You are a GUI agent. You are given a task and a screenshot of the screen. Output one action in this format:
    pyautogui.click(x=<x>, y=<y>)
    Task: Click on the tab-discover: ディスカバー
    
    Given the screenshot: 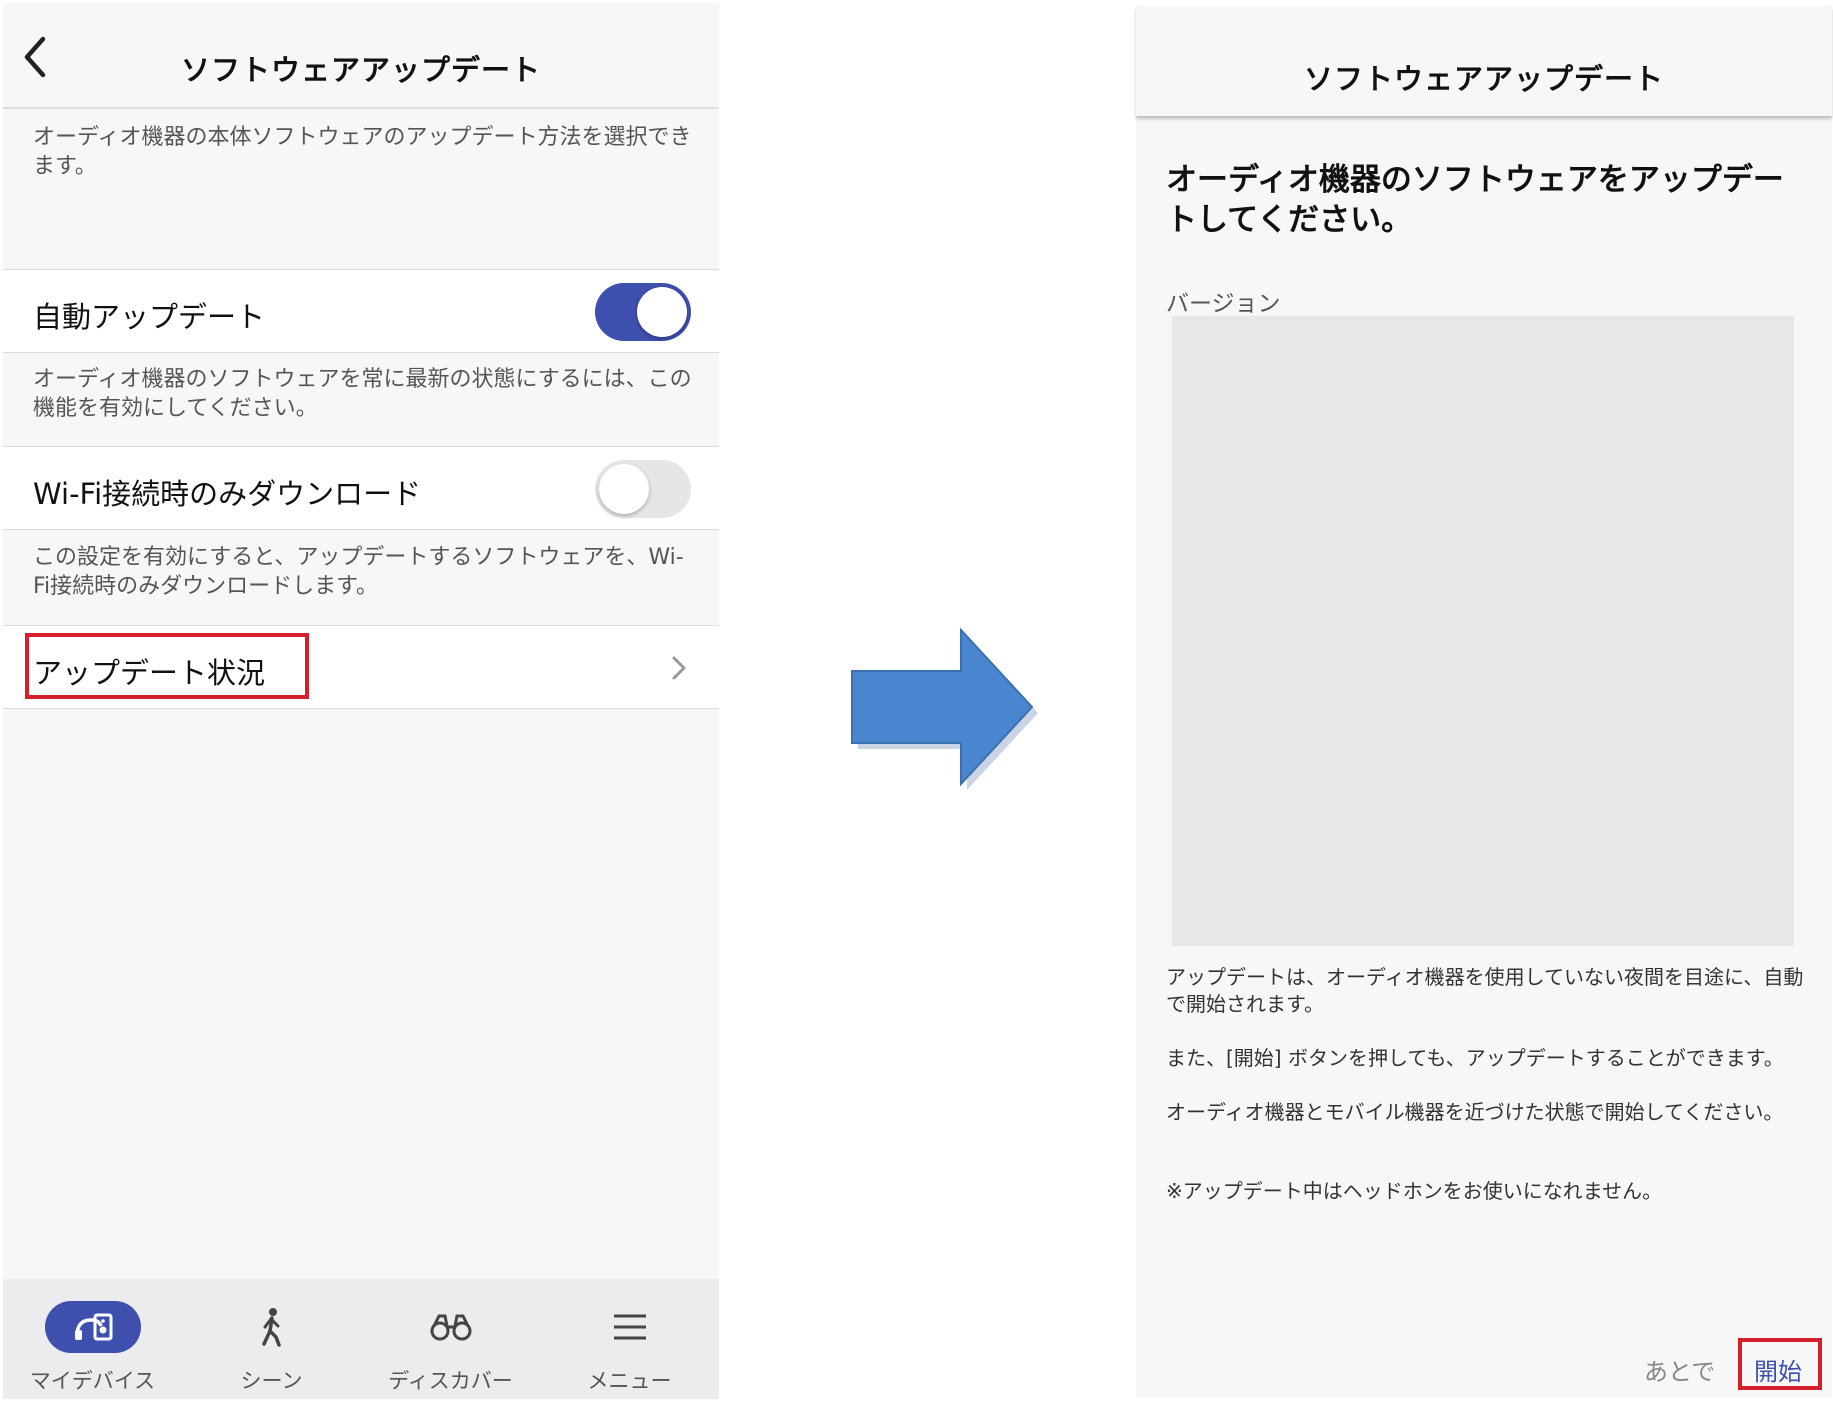 What is the action you would take?
    pyautogui.click(x=450, y=1339)
    